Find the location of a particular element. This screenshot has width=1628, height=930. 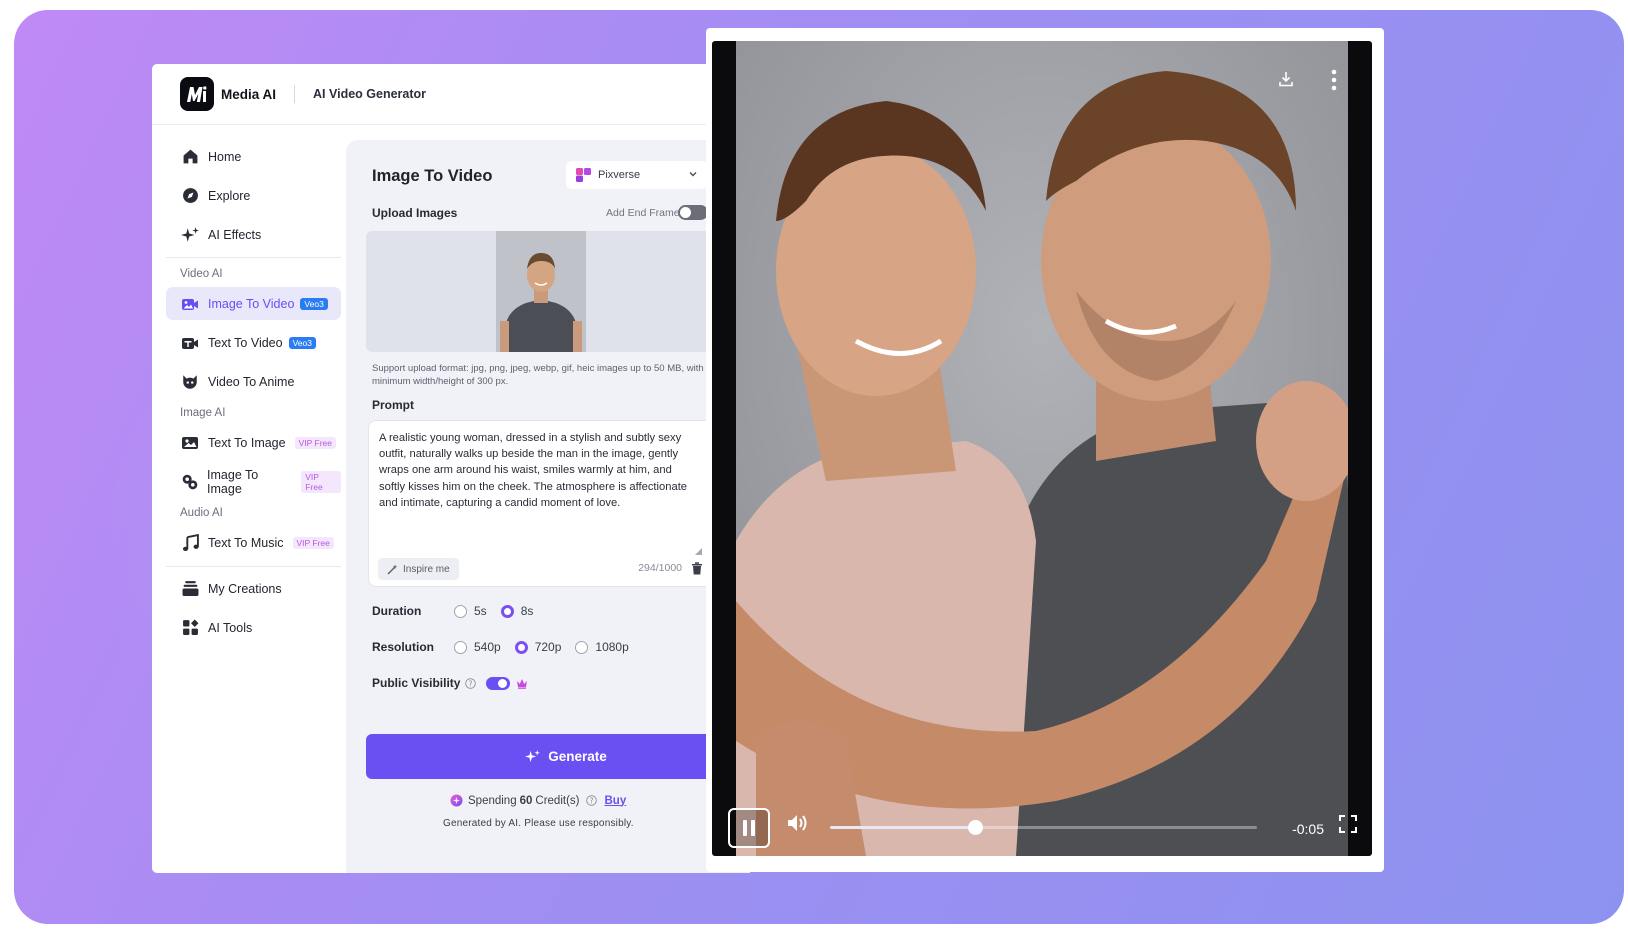

app-header: Media AI AI Video Generator is located at coordinates (451, 94).